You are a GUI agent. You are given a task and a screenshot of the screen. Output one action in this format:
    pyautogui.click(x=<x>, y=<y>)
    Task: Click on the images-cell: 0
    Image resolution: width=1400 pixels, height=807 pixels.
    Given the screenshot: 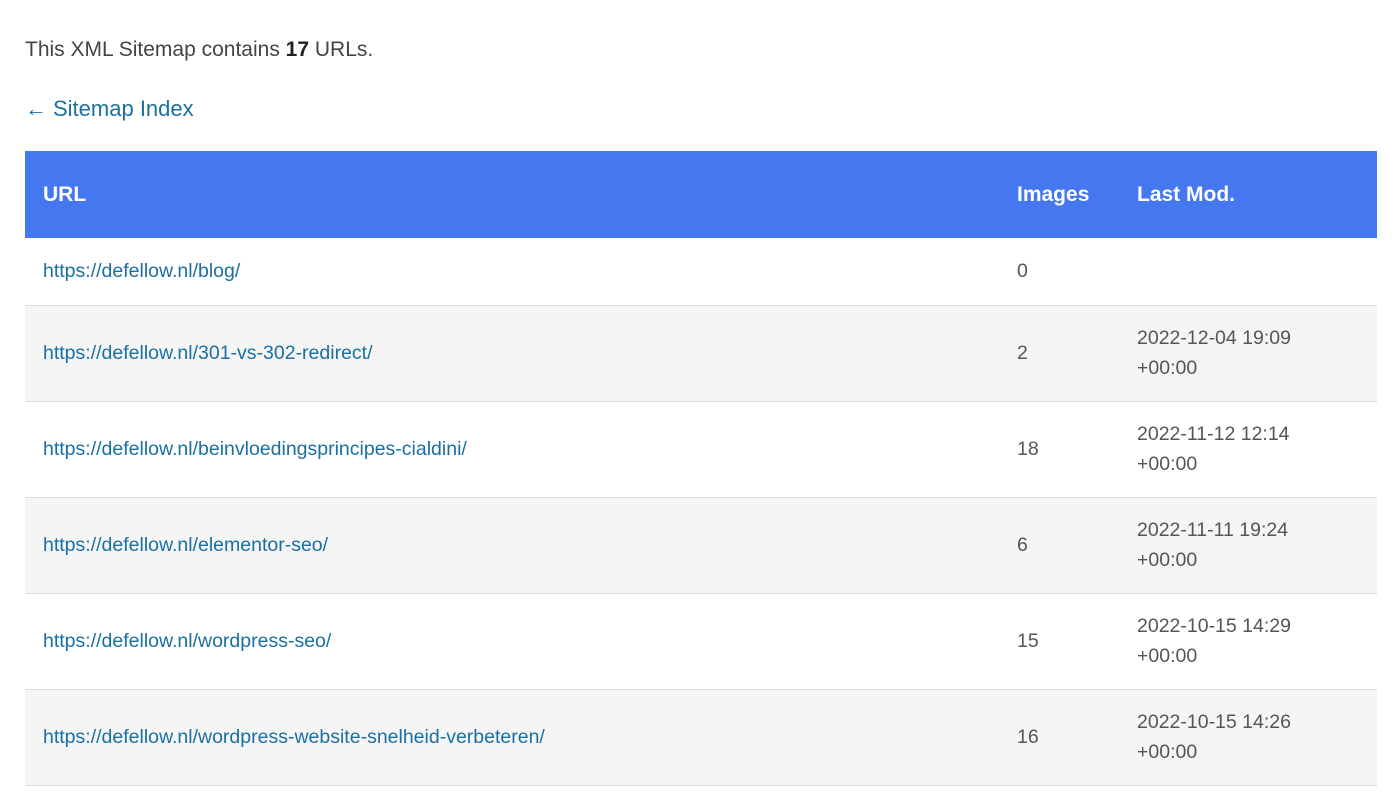 What is the action you would take?
    pyautogui.click(x=1059, y=272)
    